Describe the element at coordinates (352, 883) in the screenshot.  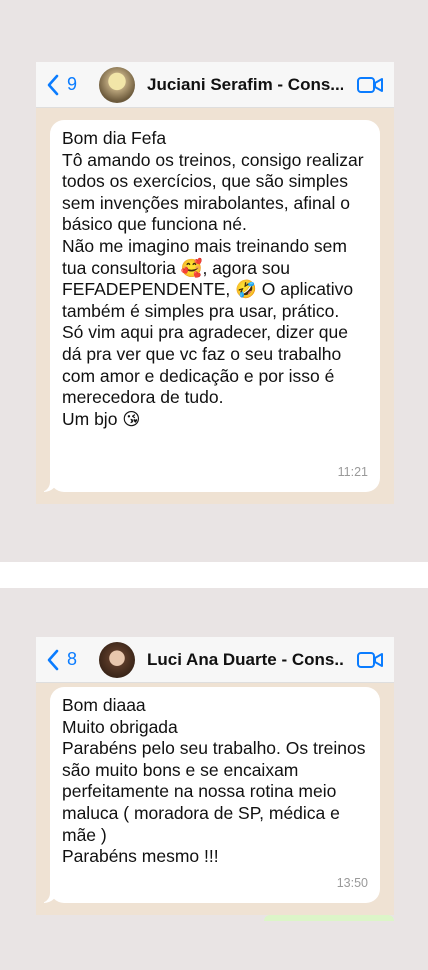
I see `message-time: 13:50` at that location.